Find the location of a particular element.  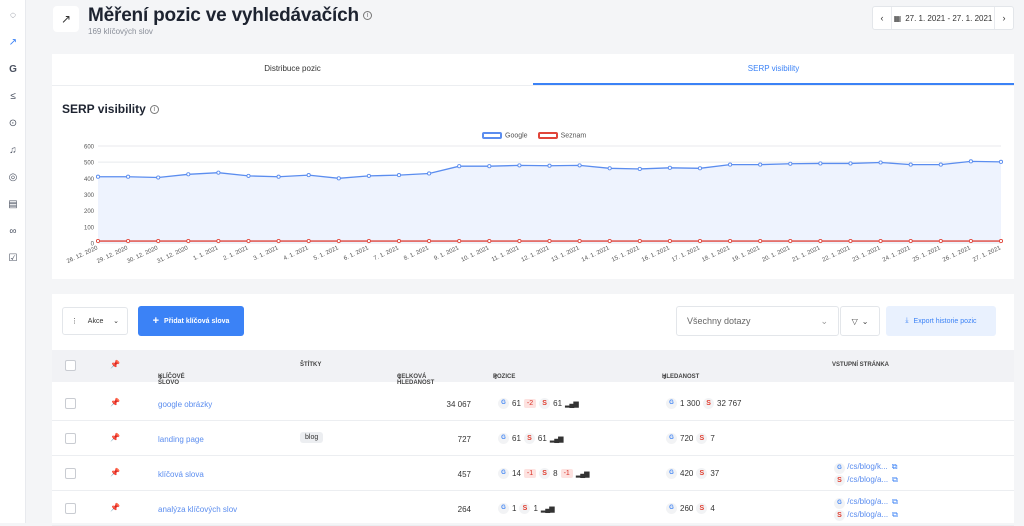

x-tick-label: 14. 1. 2021 is located at coordinates (596, 254).